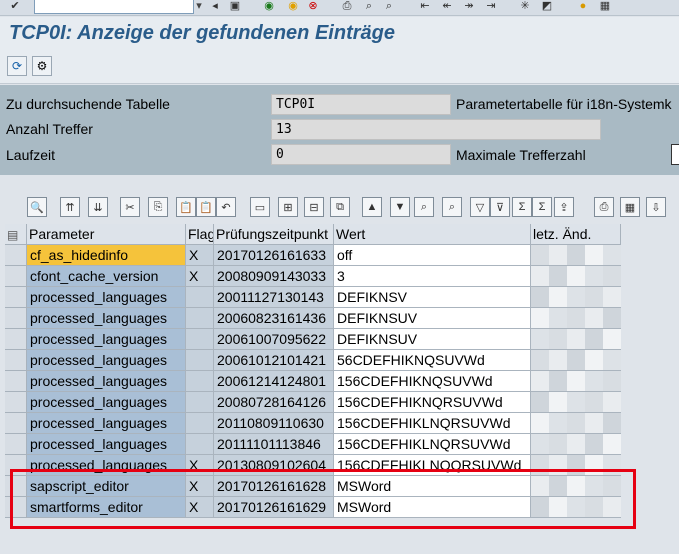 Image resolution: width=679 pixels, height=554 pixels. Describe the element at coordinates (340, 207) in the screenshot. I see `copy-row-icon: ⧉` at that location.